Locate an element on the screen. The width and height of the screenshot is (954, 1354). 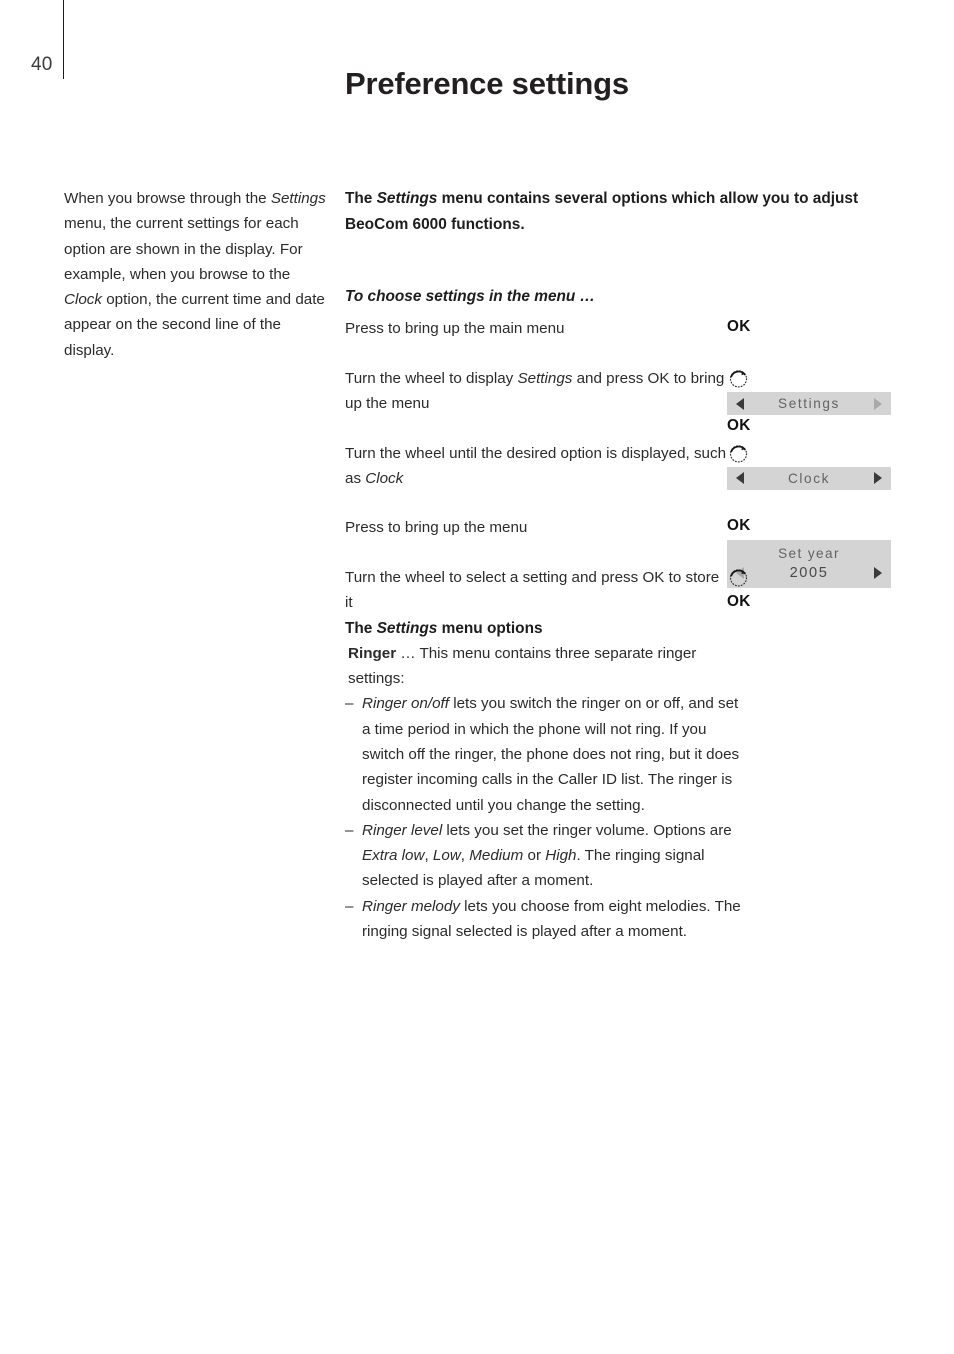
options-heading: The Settings menu options is located at coordinates (444, 628).